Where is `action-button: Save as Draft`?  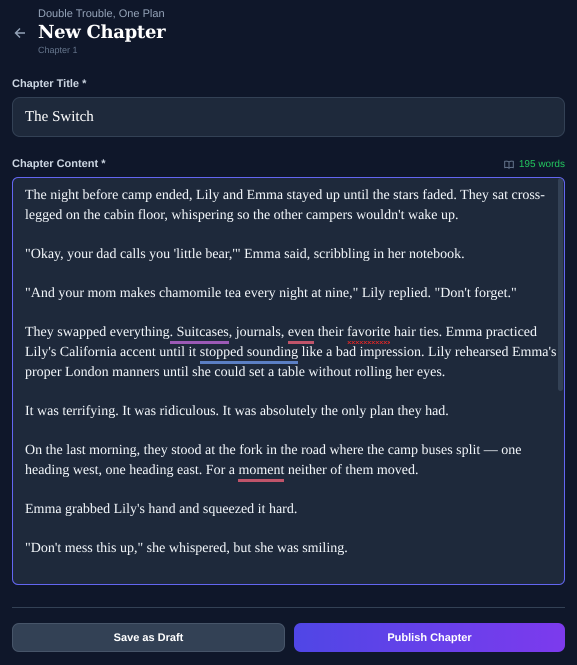
action-button: Save as Draft is located at coordinates (148, 637).